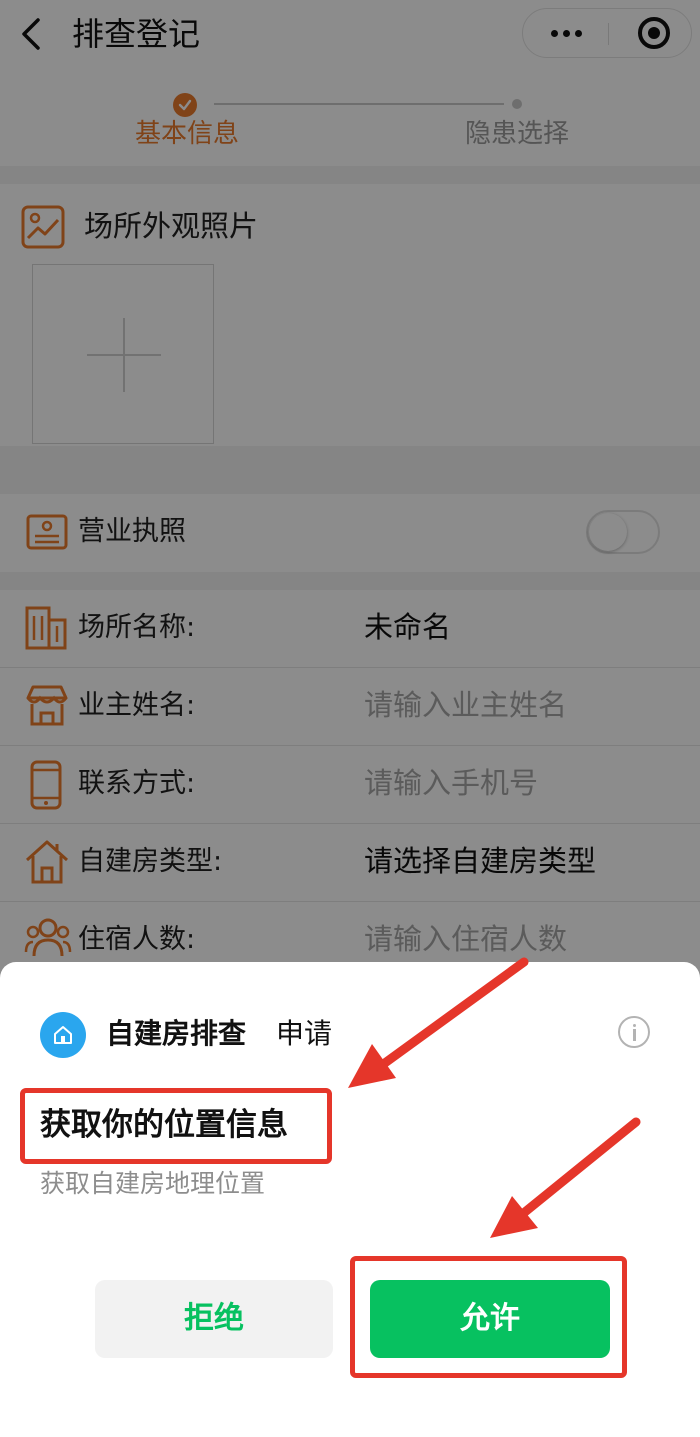  What do you see at coordinates (634, 1032) in the screenshot?
I see `info-icon` at bounding box center [634, 1032].